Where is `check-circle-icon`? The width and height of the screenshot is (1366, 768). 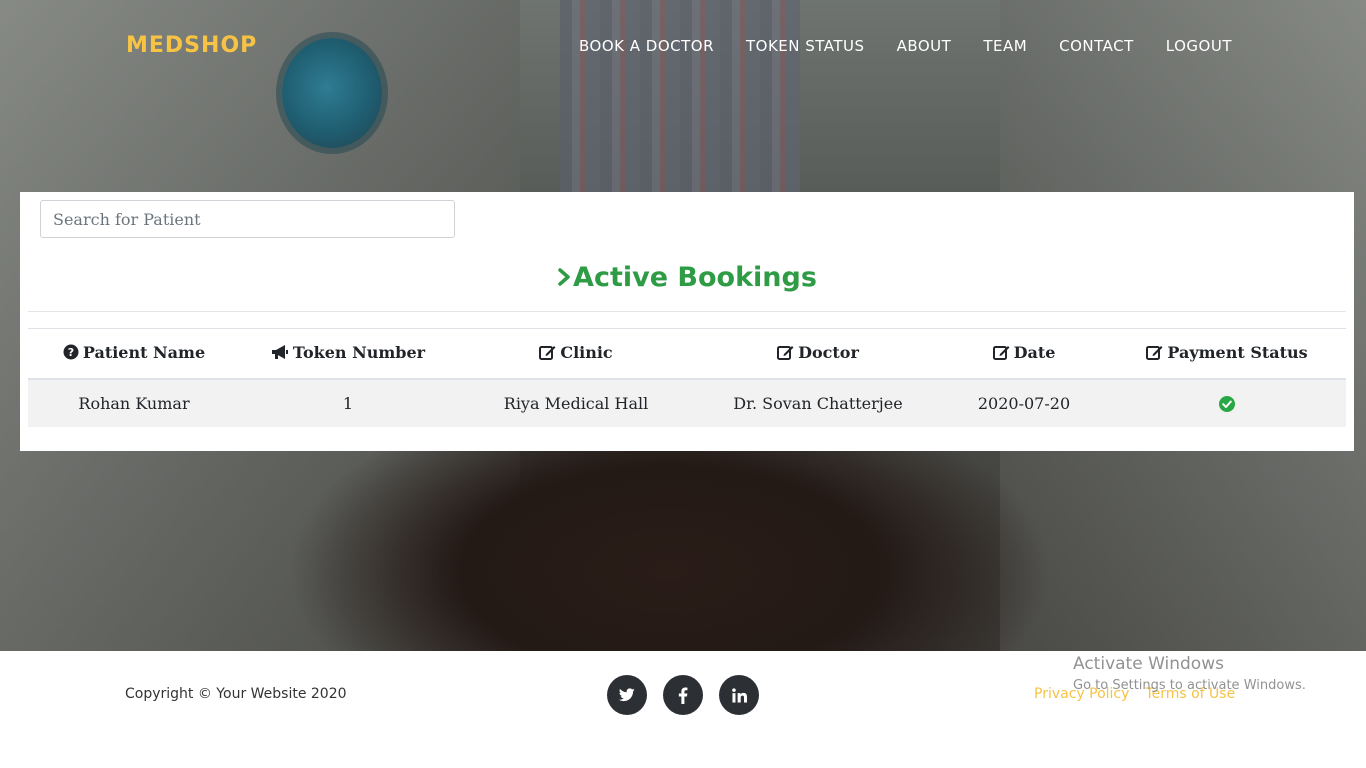
check-circle-icon is located at coordinates (1227, 403).